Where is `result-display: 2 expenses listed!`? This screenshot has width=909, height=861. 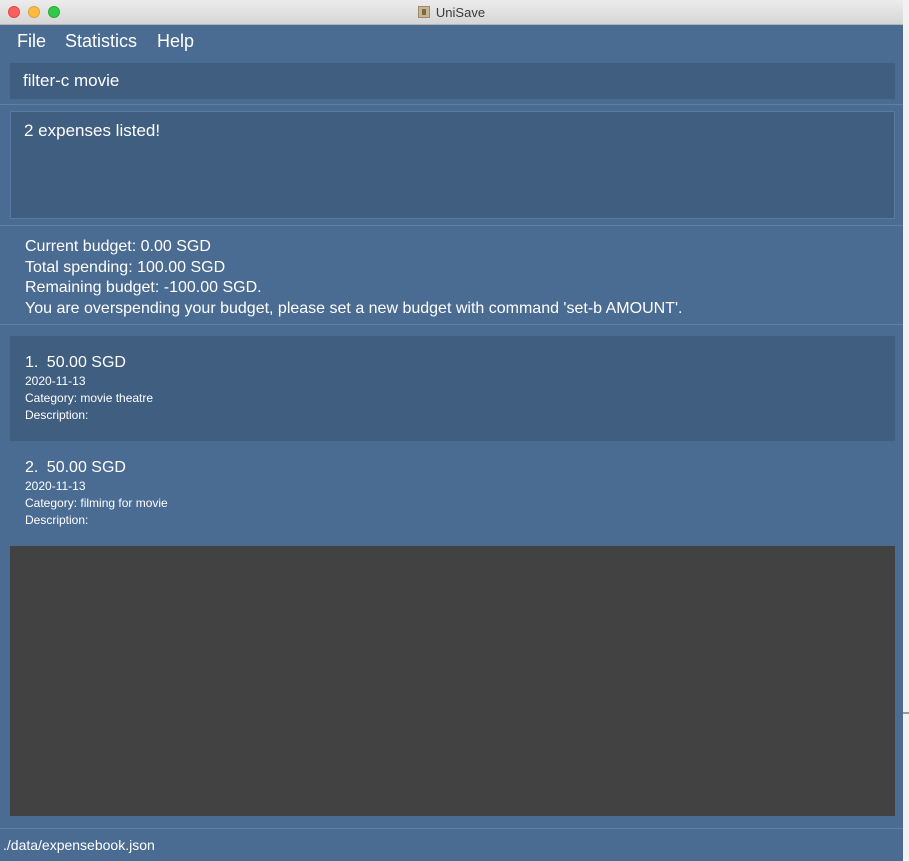 result-display: 2 expenses listed! is located at coordinates (452, 165).